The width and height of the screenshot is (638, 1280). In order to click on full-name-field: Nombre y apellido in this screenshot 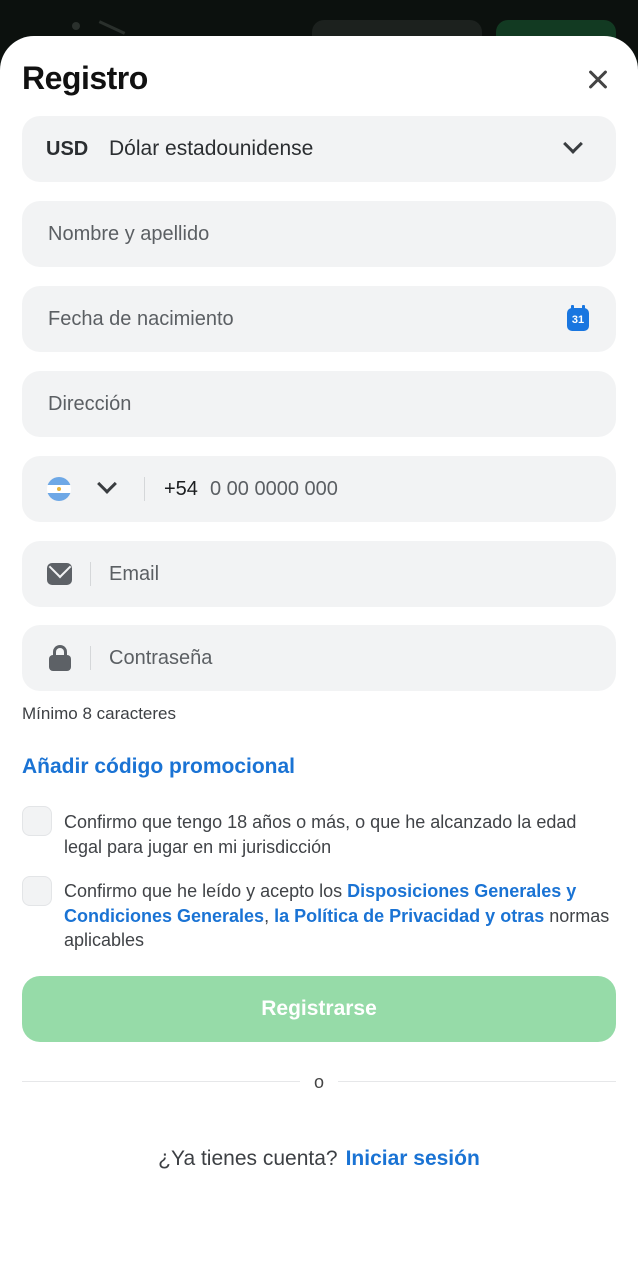, I will do `click(319, 234)`.